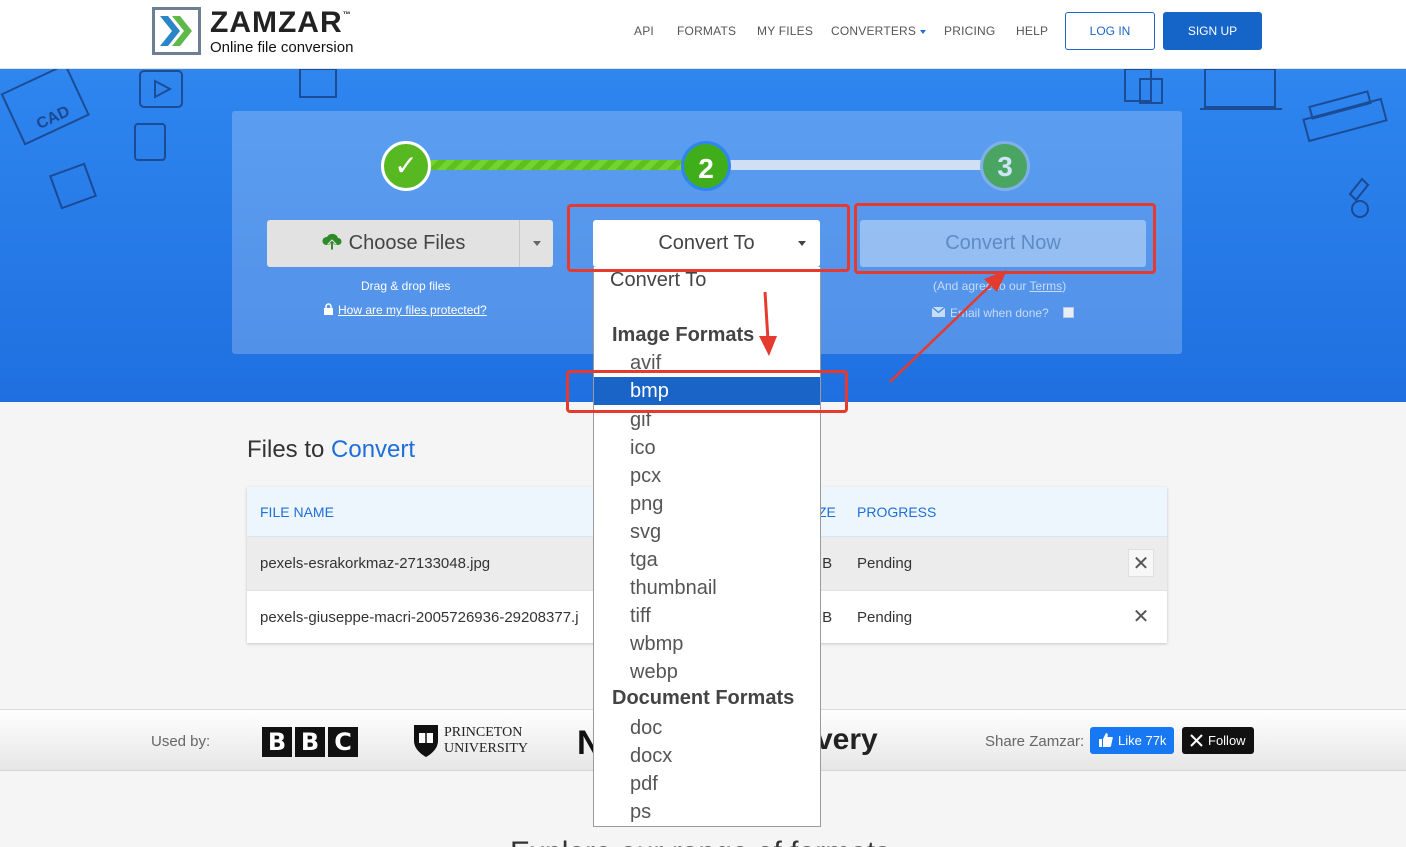  Describe the element at coordinates (328, 309) in the screenshot. I see `lock-icon` at that location.